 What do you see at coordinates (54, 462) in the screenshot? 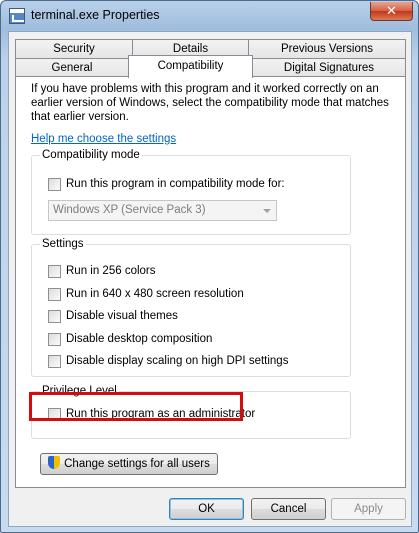
I see `uac-shield-icon` at bounding box center [54, 462].